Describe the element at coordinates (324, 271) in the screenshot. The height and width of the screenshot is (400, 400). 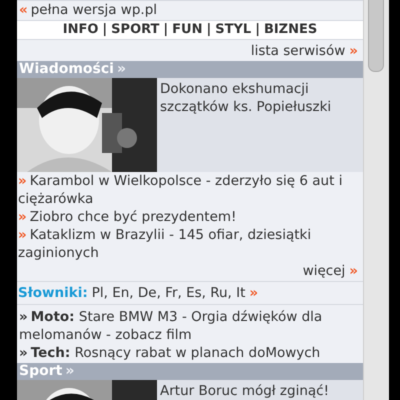
I see `more-link: więcej` at that location.